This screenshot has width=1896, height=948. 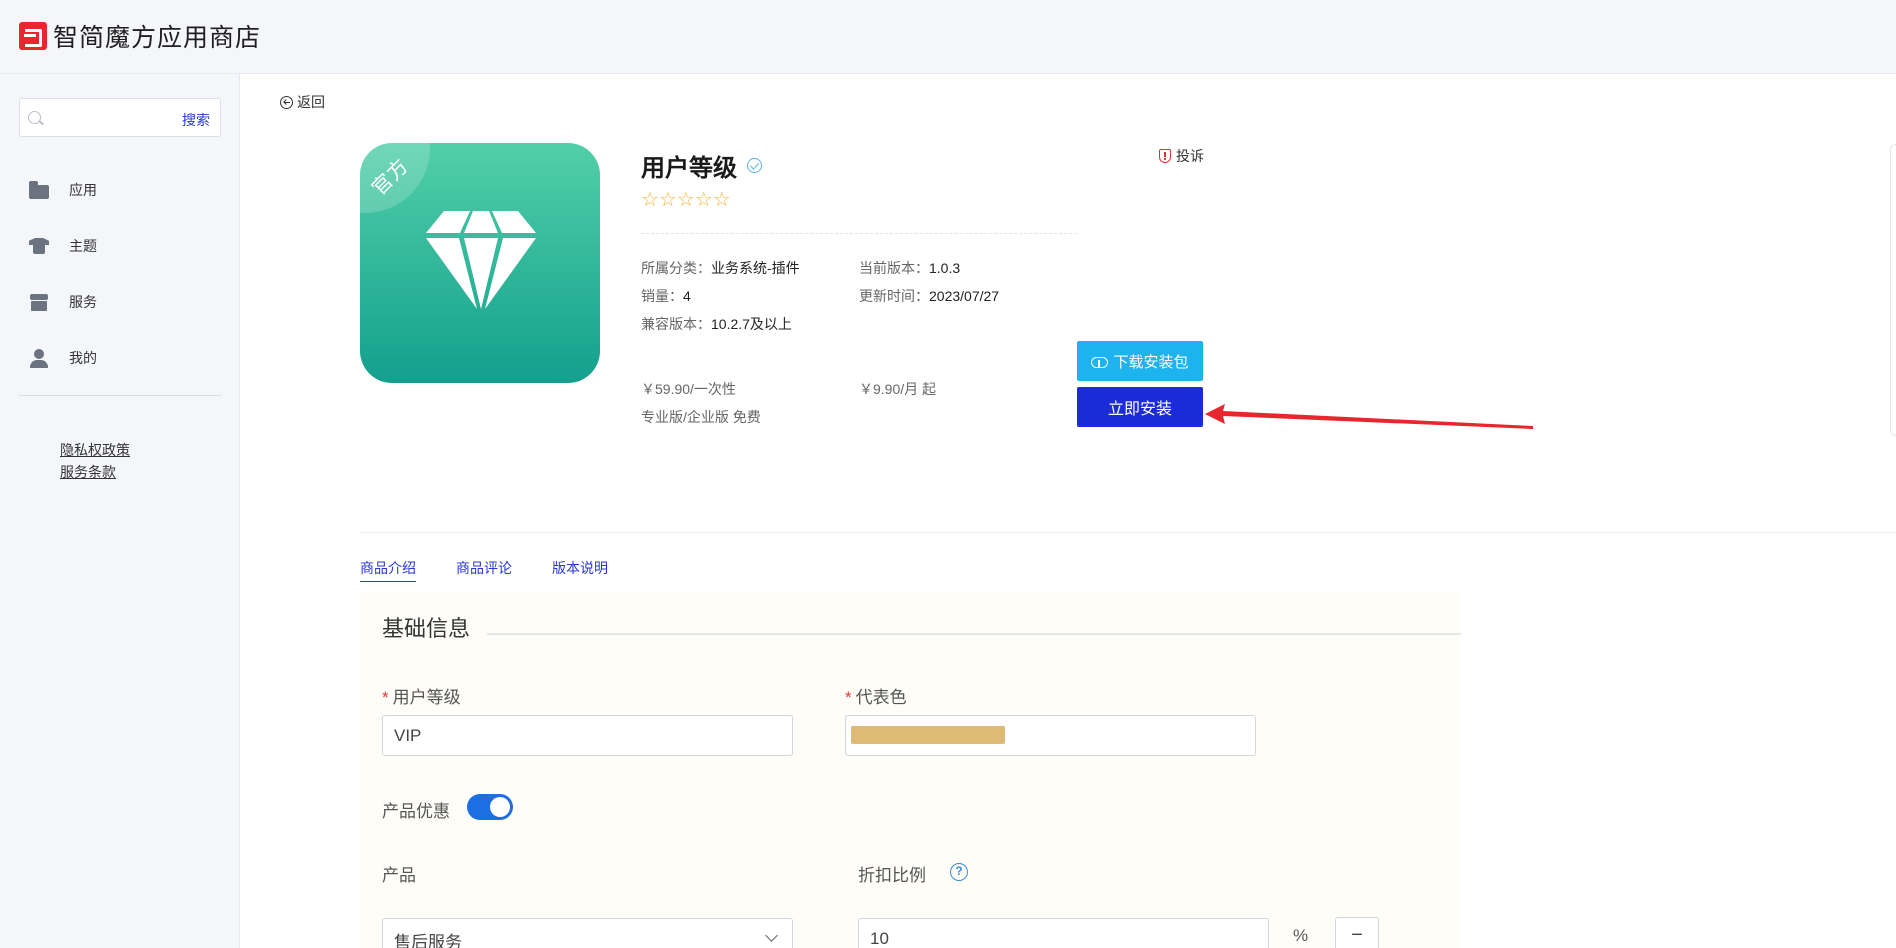 What do you see at coordinates (894, 296) in the screenshot?
I see `updated-key: 更新时间：` at bounding box center [894, 296].